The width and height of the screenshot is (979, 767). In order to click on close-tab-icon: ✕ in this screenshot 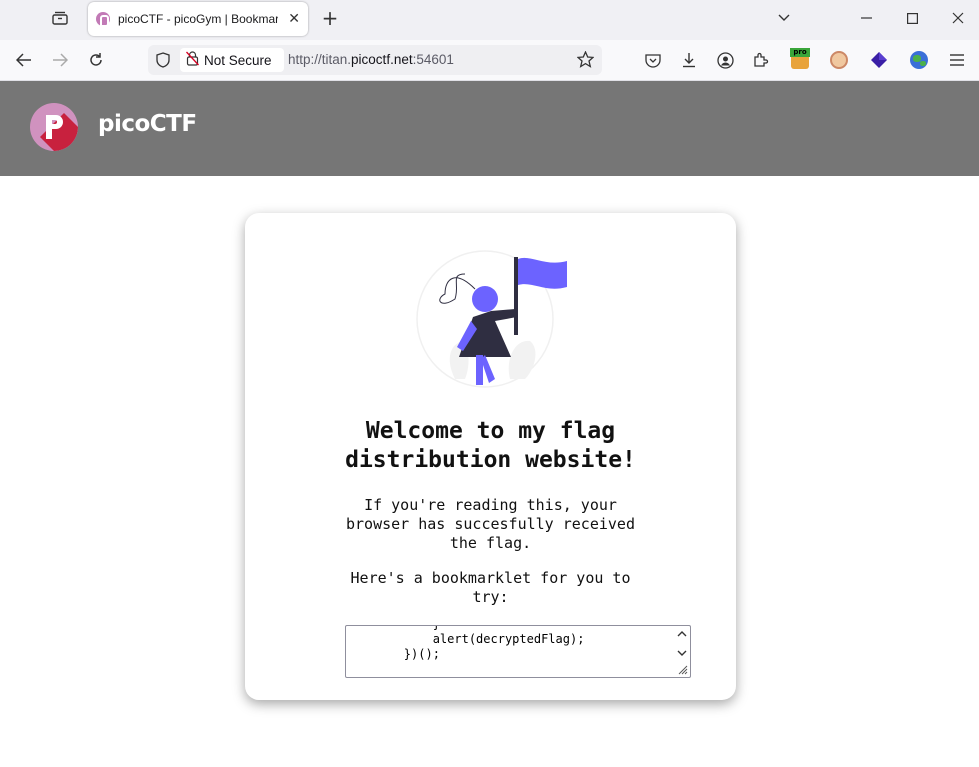, I will do `click(294, 19)`.